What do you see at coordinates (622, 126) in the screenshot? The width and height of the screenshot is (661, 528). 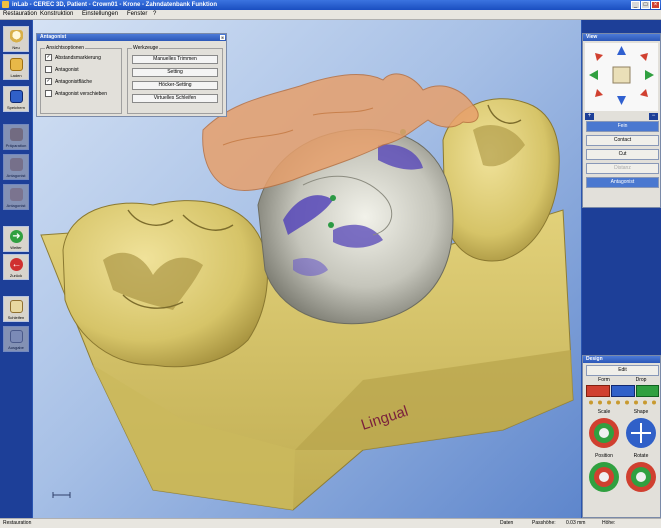 I see `view-fein-button: Fein` at bounding box center [622, 126].